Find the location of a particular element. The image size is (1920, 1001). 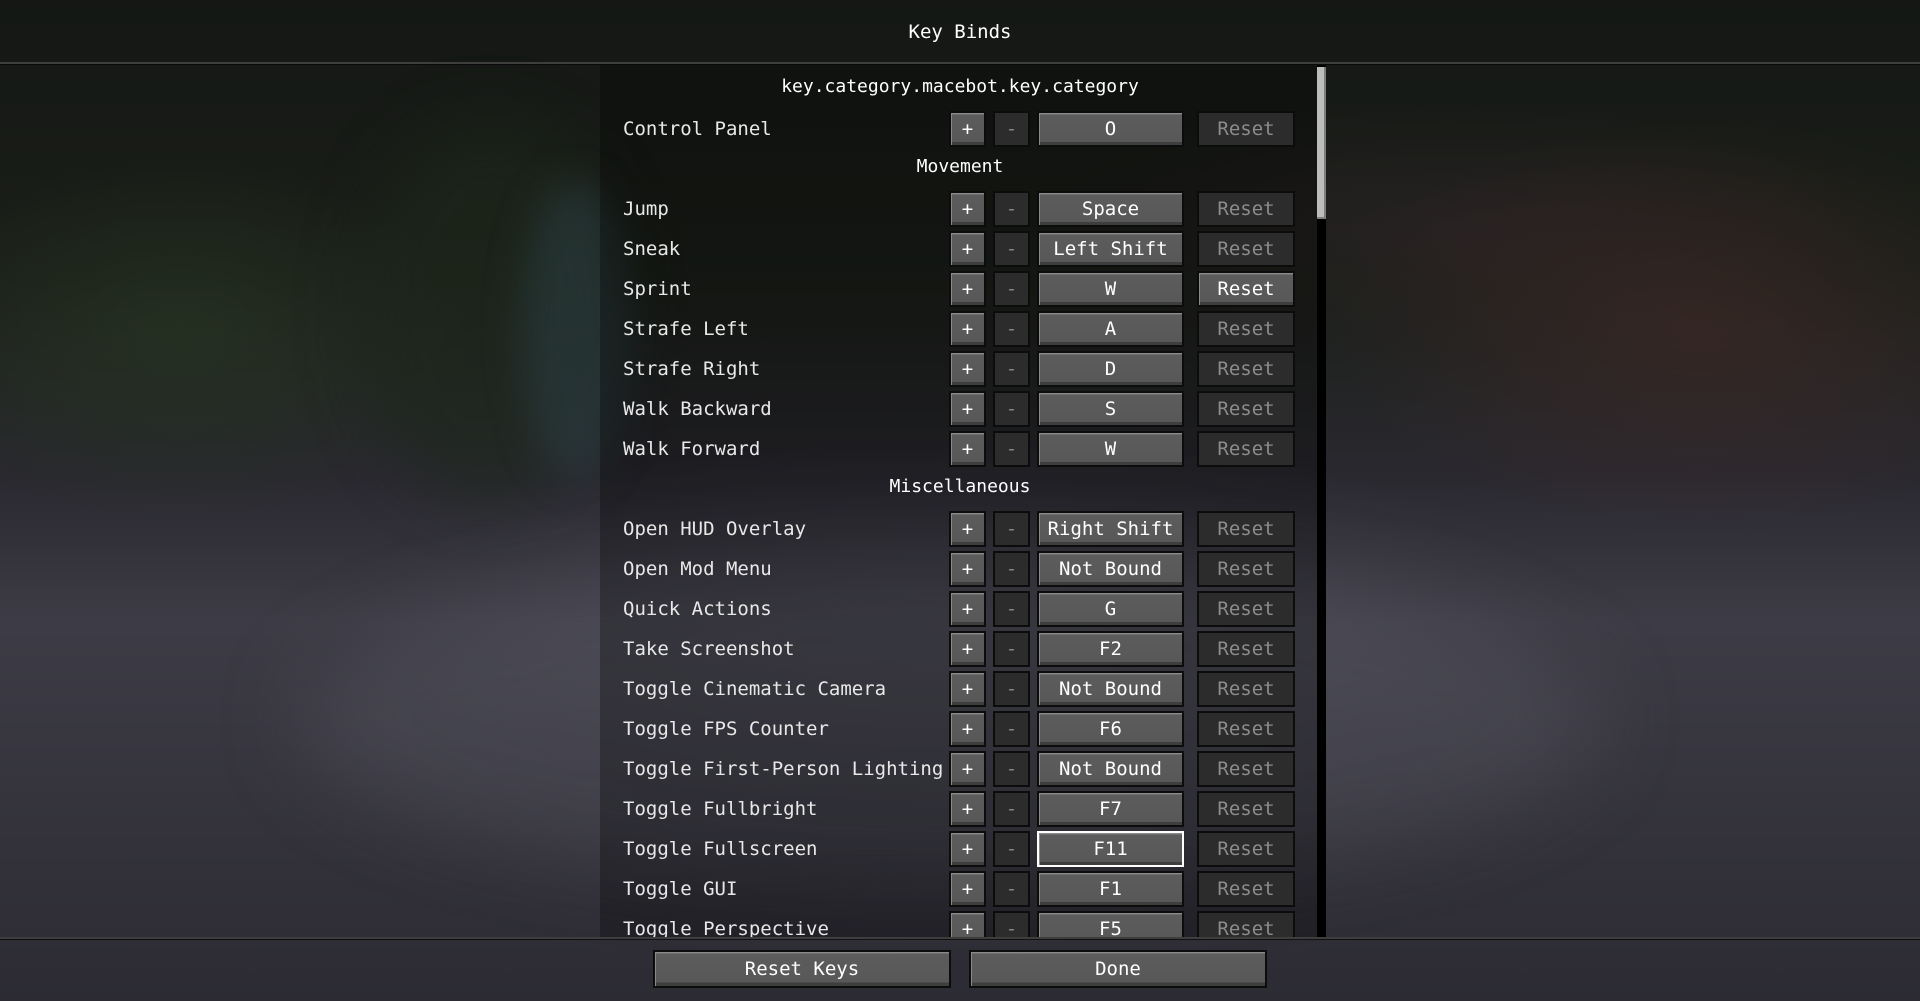

keybind-row: Toggle Perspective + - F5 Reset is located at coordinates (960, 924).